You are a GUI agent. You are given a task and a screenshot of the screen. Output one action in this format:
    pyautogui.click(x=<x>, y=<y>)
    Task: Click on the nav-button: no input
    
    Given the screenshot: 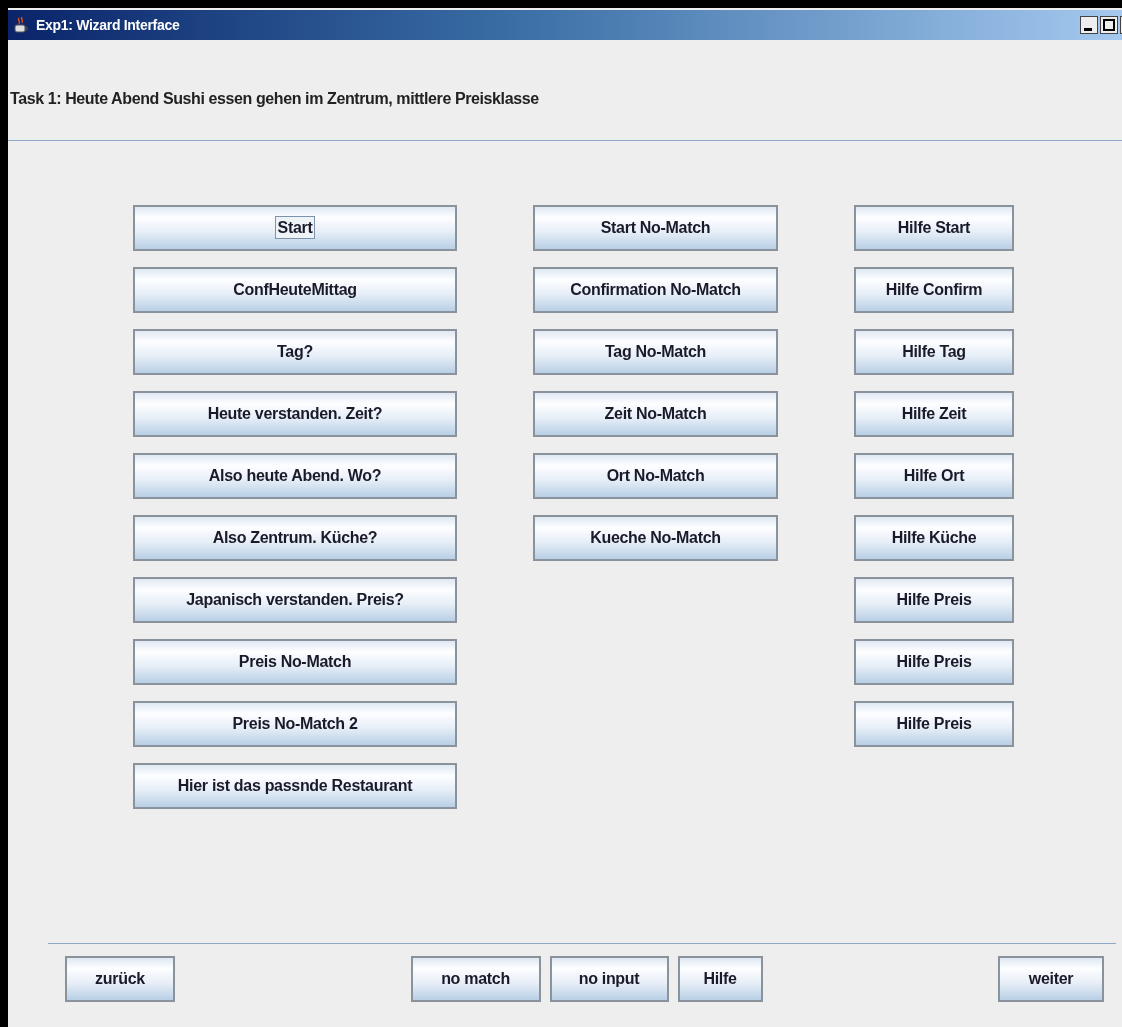 What is the action you would take?
    pyautogui.click(x=609, y=979)
    